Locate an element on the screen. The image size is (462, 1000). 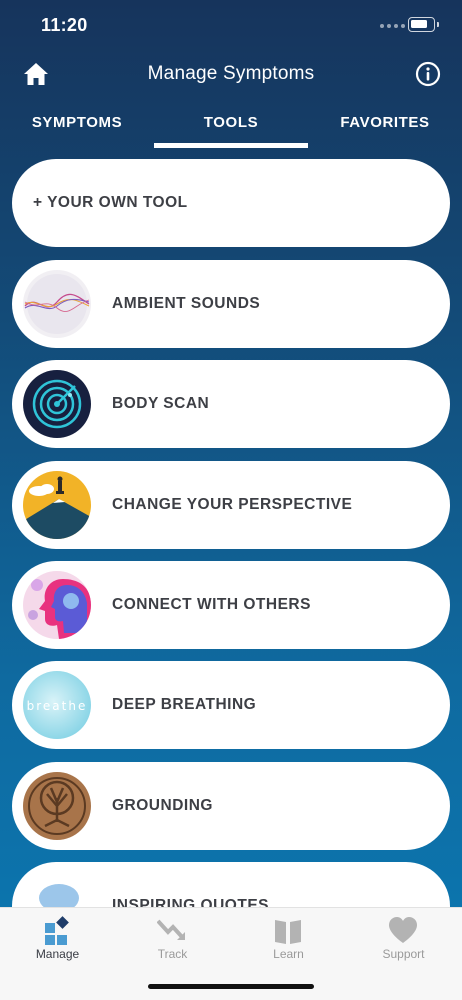
breathe-text: breathe is located at coordinates (57, 706).